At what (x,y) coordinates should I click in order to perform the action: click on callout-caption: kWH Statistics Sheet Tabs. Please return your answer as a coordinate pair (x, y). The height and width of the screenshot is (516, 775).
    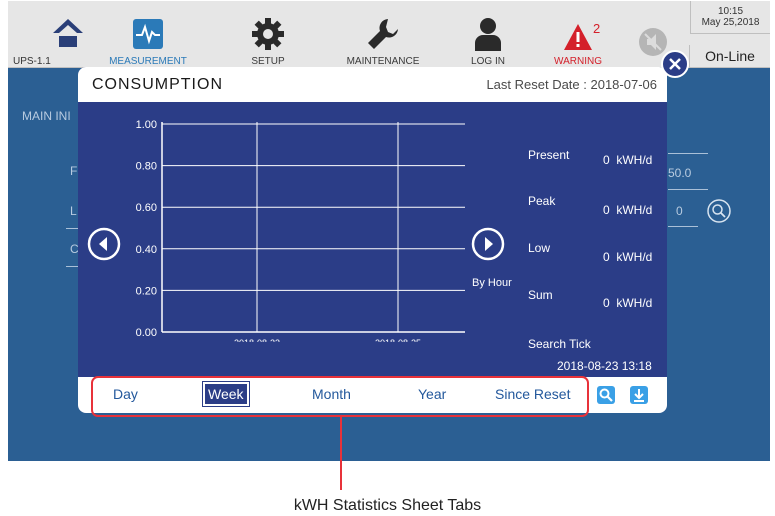
    Looking at the image, I should click on (387, 505).